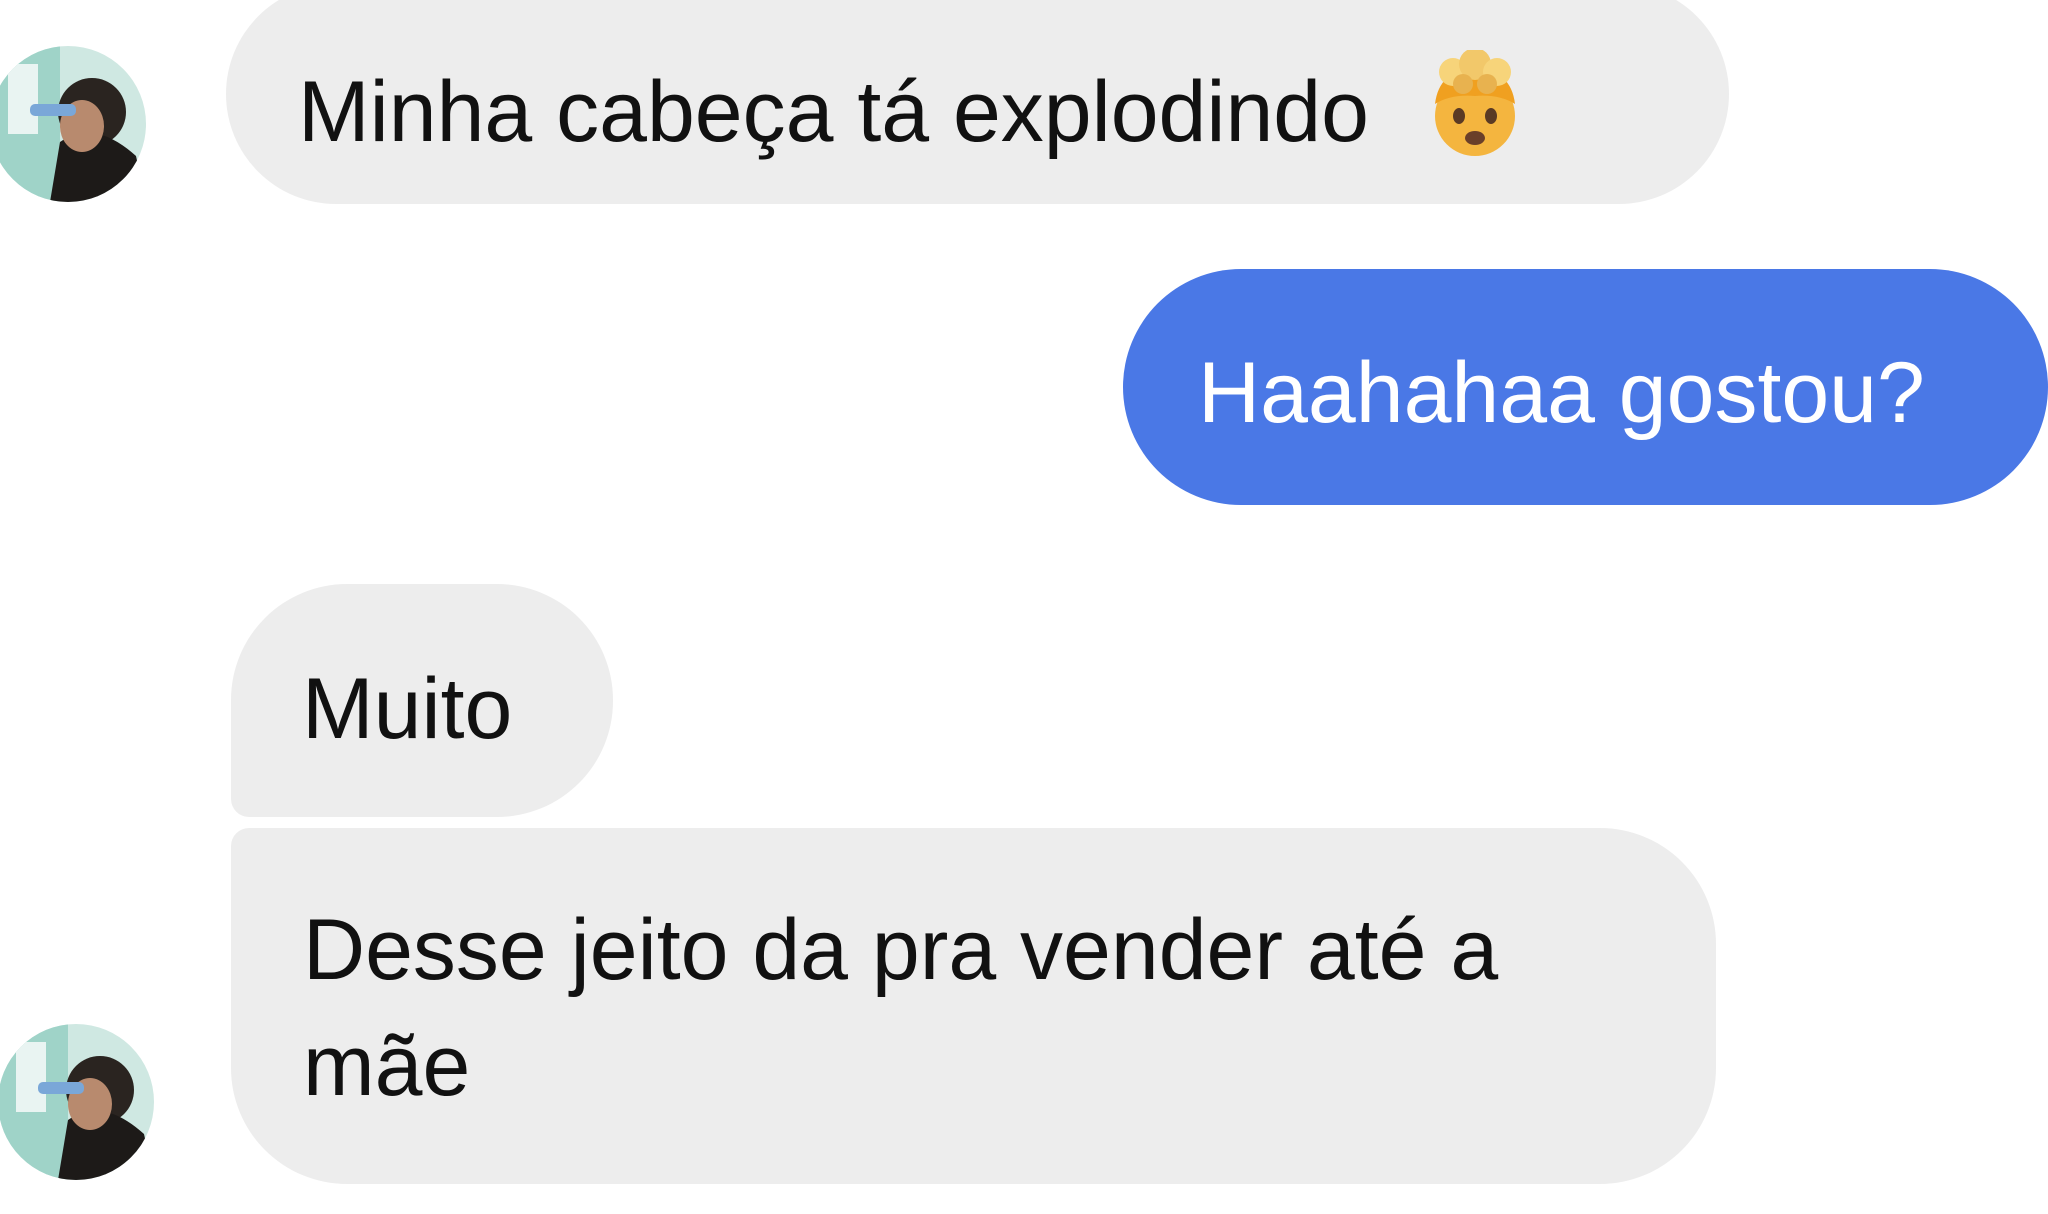 This screenshot has width=2048, height=1214. What do you see at coordinates (901, 950) in the screenshot?
I see `message-text-line-1: Desse jeito da pra vender até a` at bounding box center [901, 950].